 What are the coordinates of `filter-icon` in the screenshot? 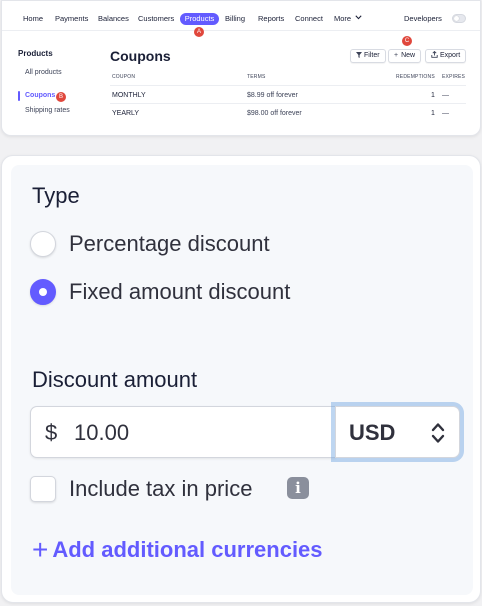 It's located at (359, 54).